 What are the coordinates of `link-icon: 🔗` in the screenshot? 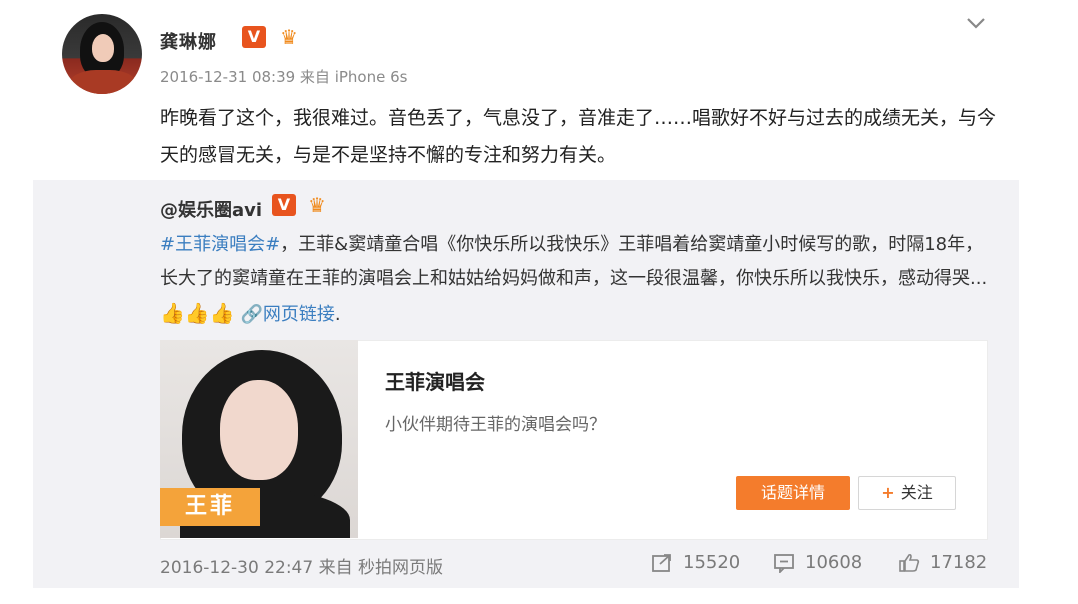 It's located at (251, 314).